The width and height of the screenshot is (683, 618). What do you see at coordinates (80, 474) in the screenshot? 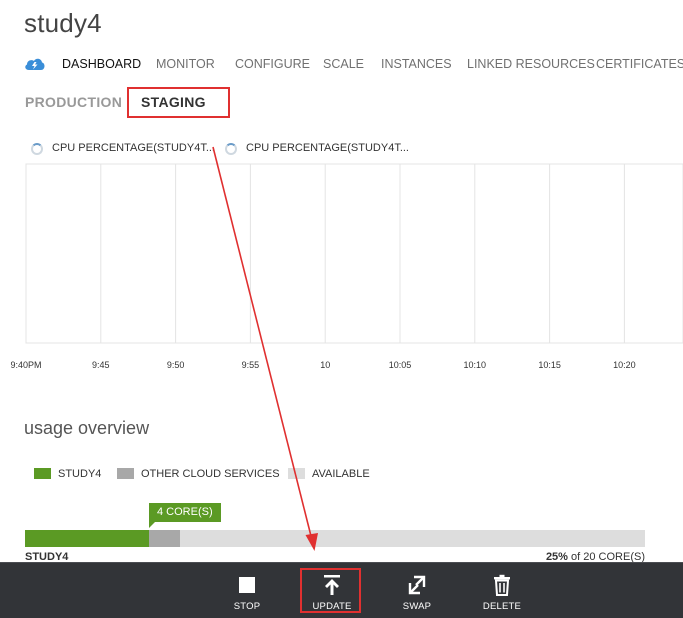
I see `legend-label: STUDY4` at bounding box center [80, 474].